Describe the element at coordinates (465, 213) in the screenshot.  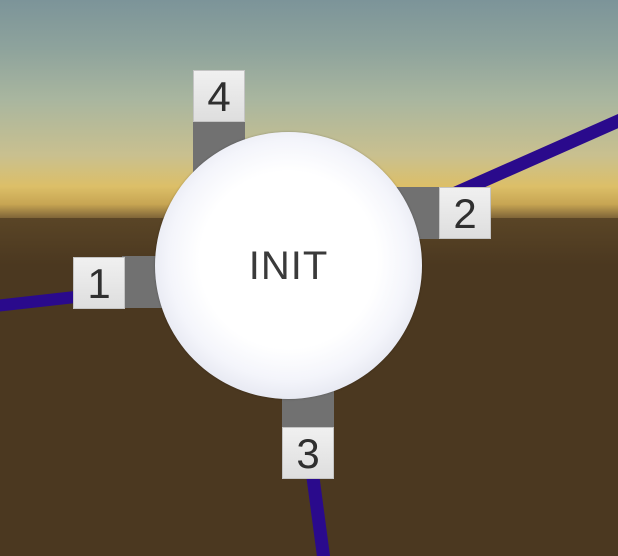
I see `port-2-label: 2` at that location.